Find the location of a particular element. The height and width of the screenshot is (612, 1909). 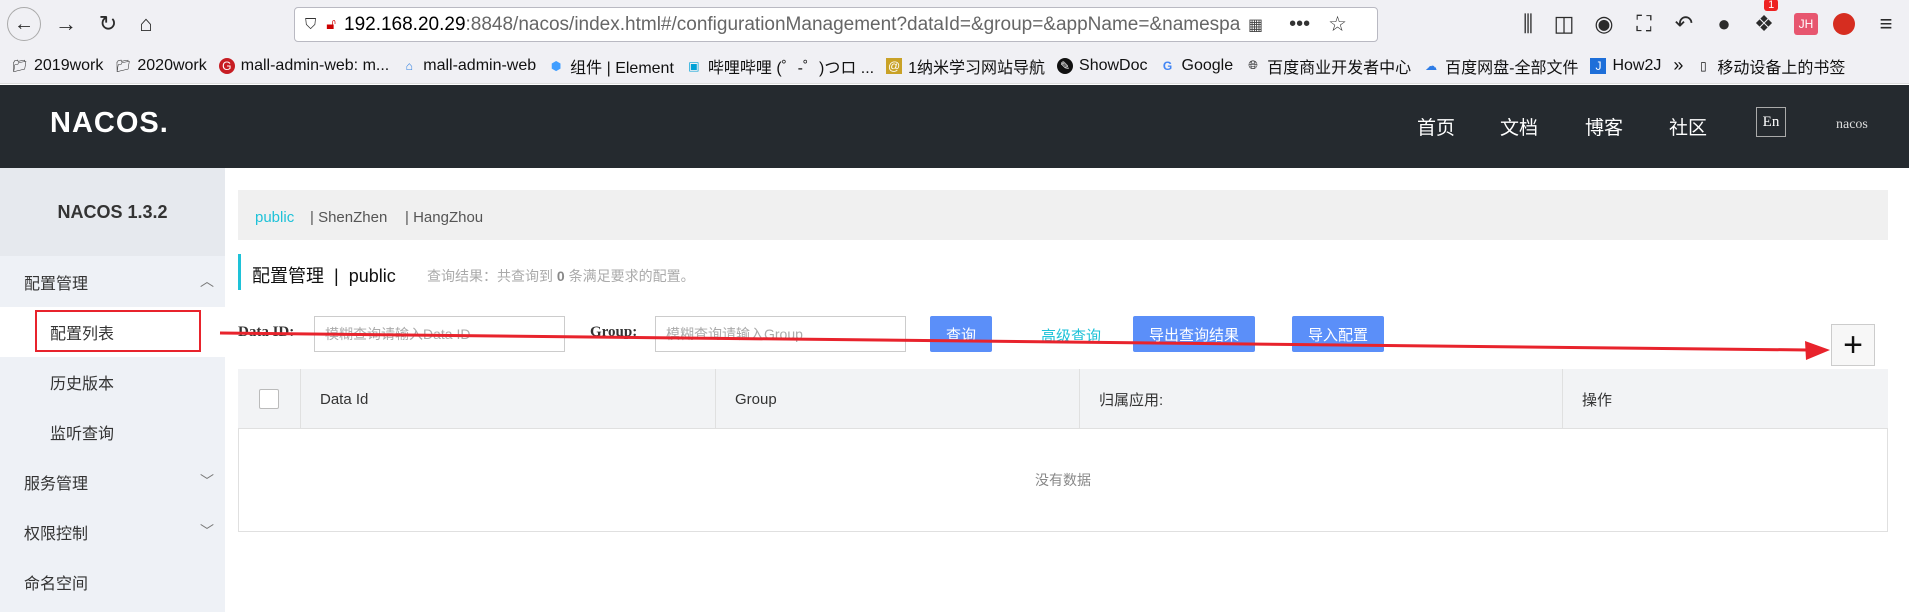

column-header-actions: 操作 is located at coordinates (1725, 399).